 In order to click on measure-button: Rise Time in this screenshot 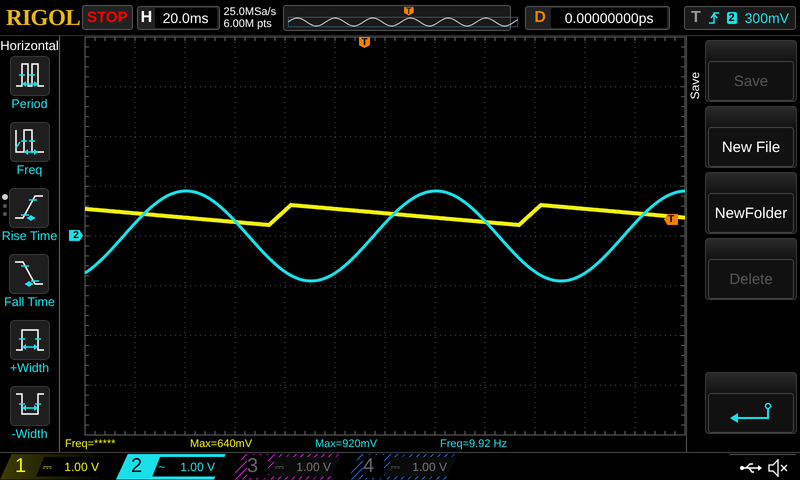, I will do `click(30, 221)`.